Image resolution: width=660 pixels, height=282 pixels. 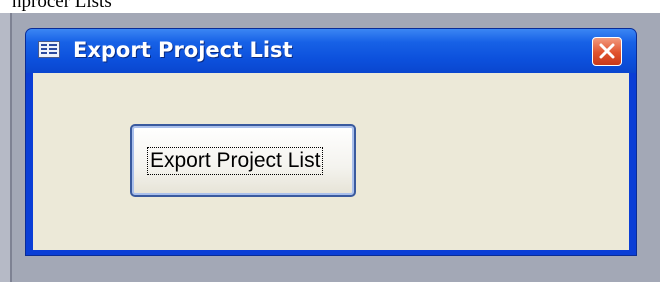 I want to click on form-icon, so click(x=49, y=49).